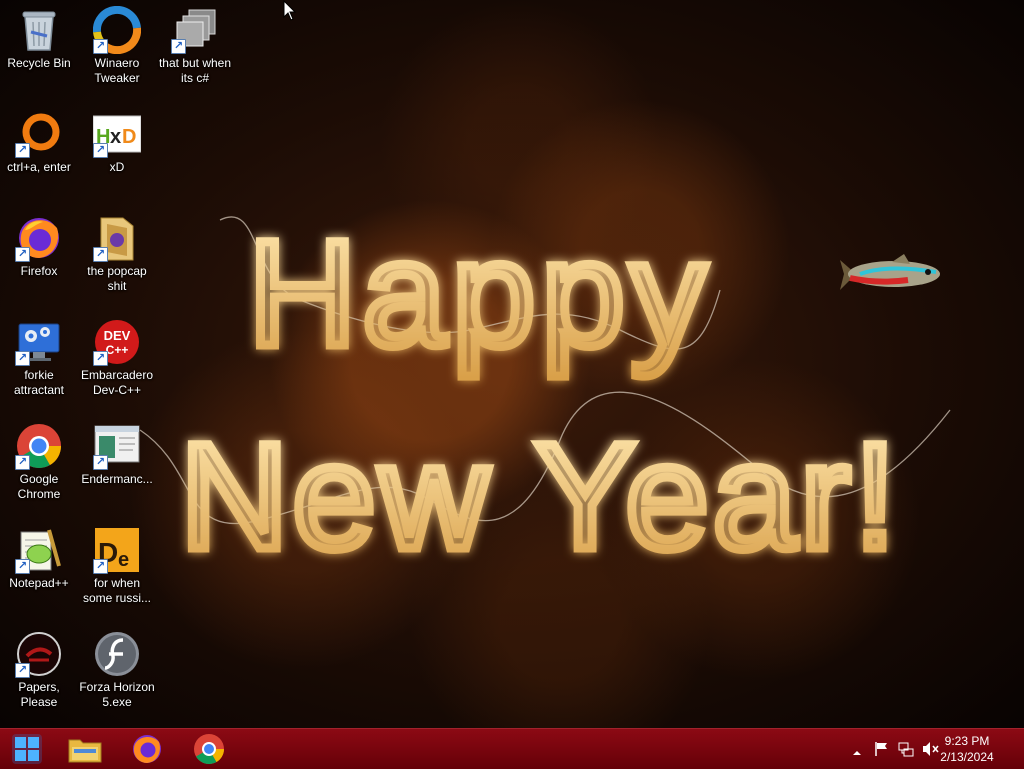  What do you see at coordinates (117, 550) in the screenshot?
I see `de-icon: D e ↗` at bounding box center [117, 550].